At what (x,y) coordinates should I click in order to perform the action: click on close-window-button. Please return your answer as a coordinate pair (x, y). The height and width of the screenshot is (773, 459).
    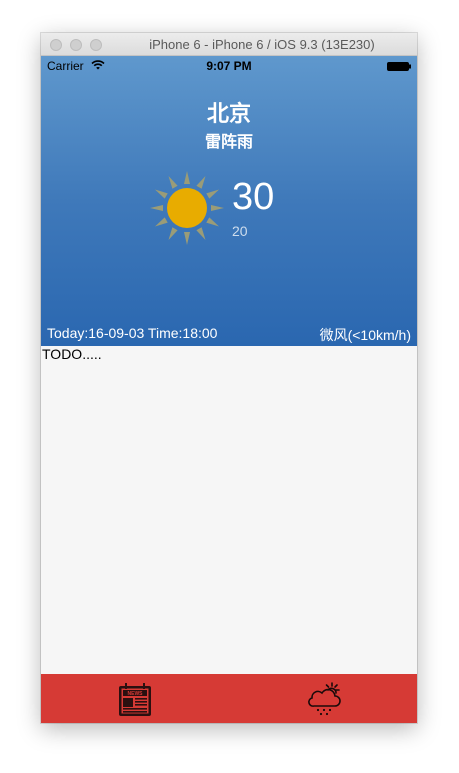
    Looking at the image, I should click on (56, 45).